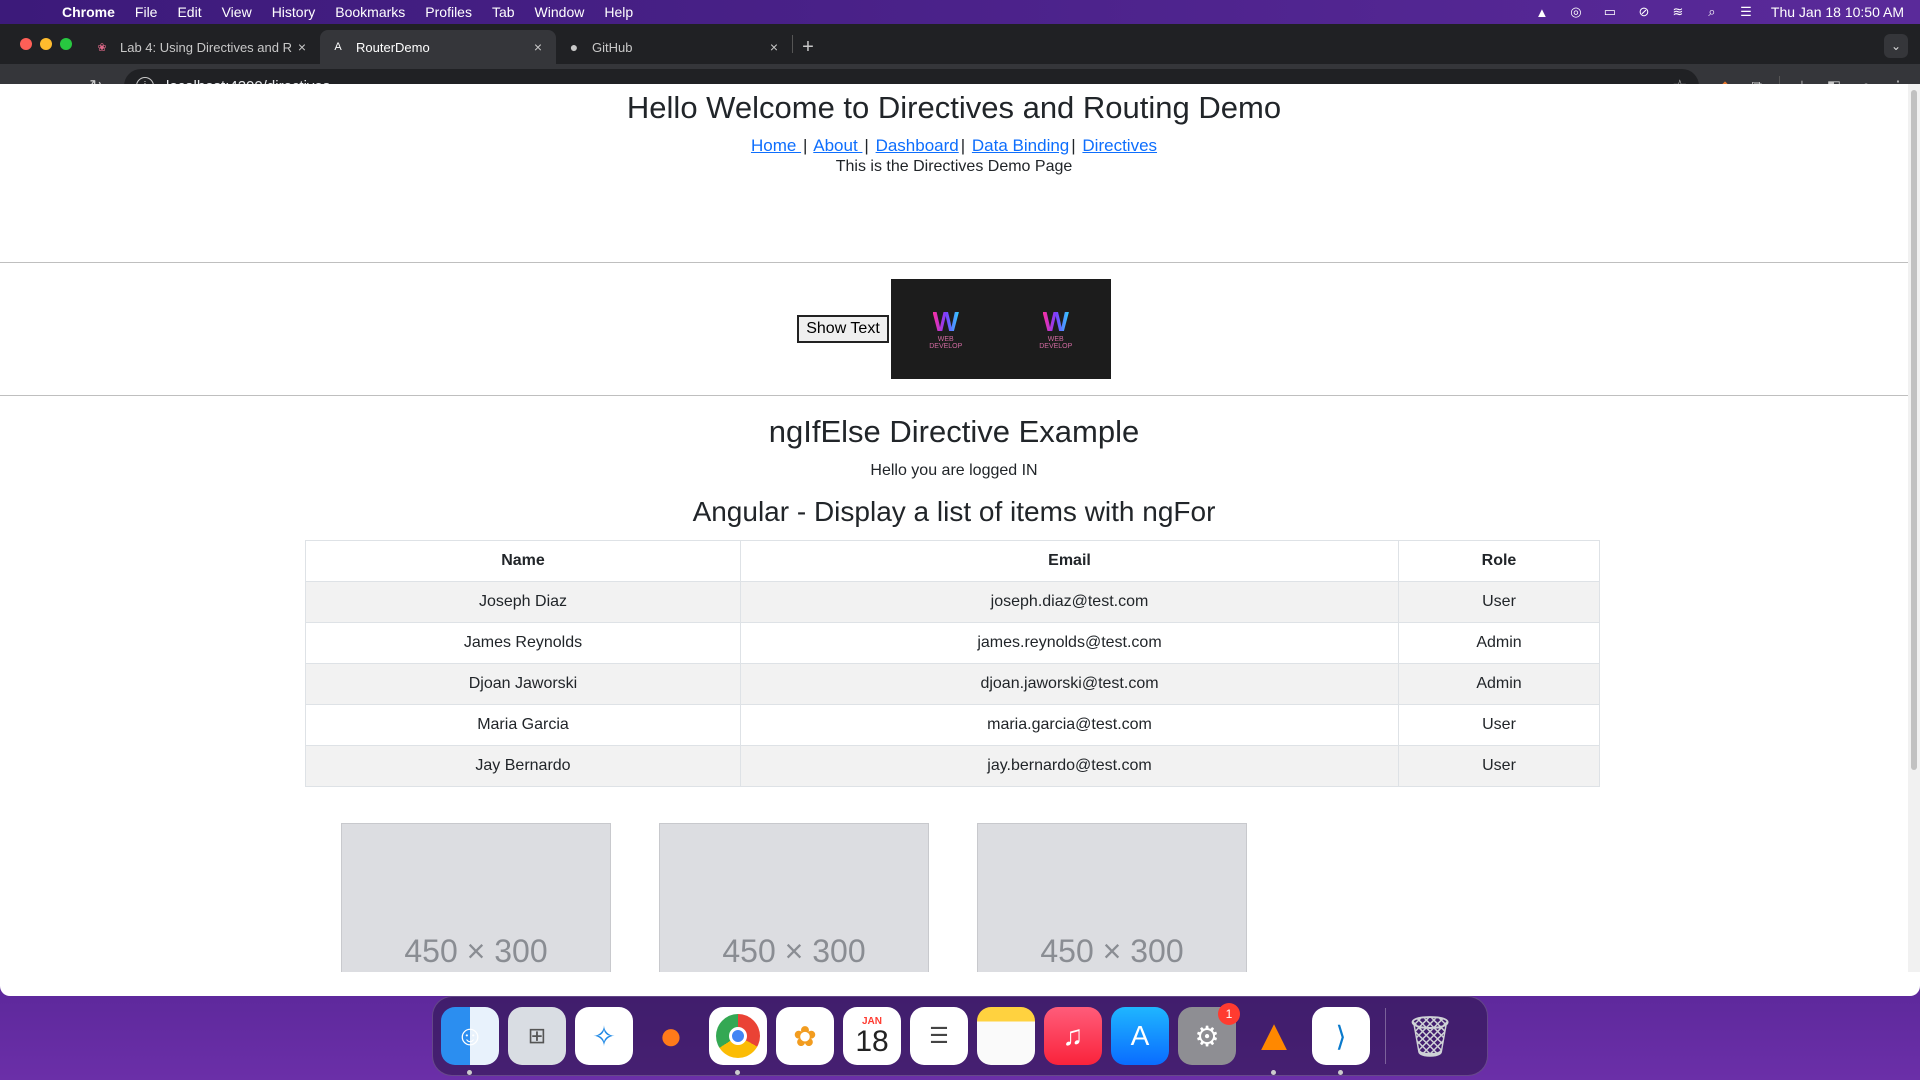  I want to click on finder-icon: ☺, so click(470, 1041).